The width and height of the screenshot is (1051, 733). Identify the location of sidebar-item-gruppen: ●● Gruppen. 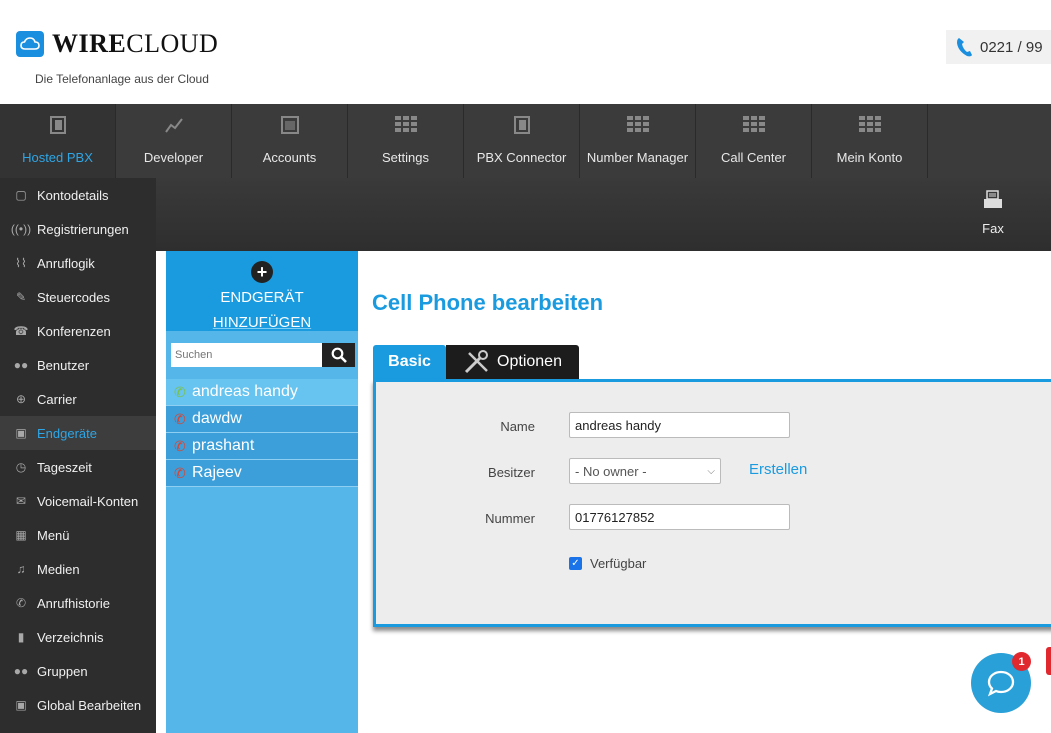
(78, 671).